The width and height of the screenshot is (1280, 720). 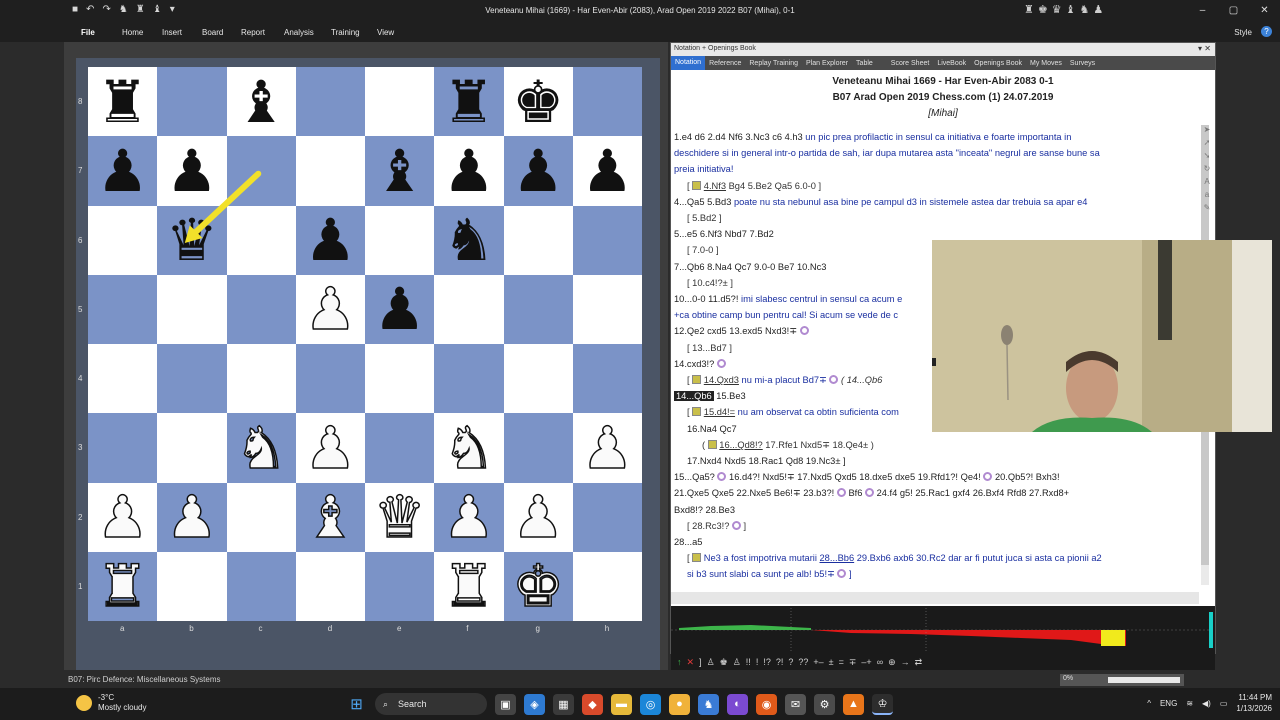 I want to click on square-g1: ♚, so click(x=538, y=586).